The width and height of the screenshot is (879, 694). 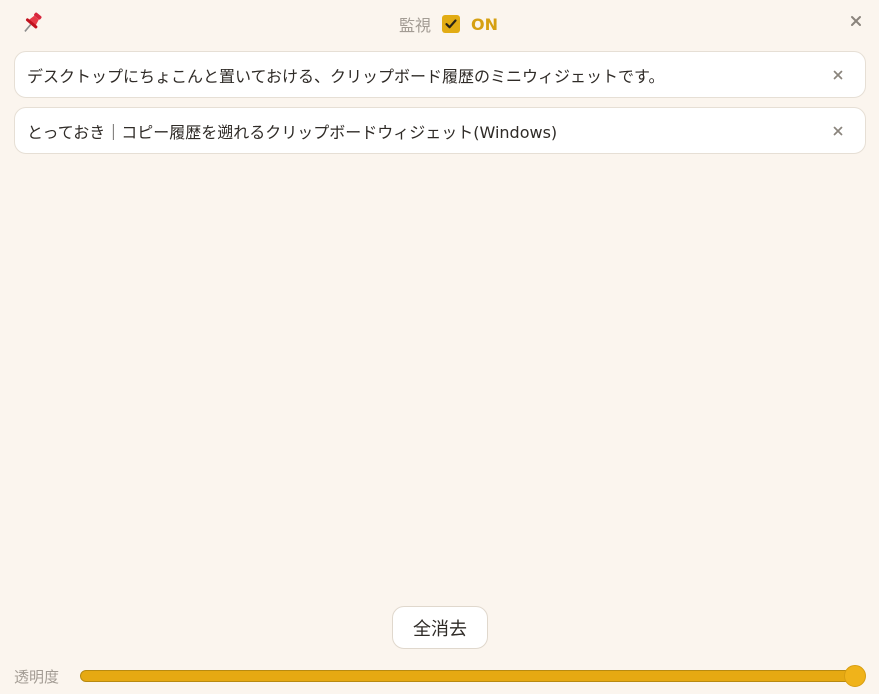 I want to click on monitor-label: 監視, so click(x=415, y=25).